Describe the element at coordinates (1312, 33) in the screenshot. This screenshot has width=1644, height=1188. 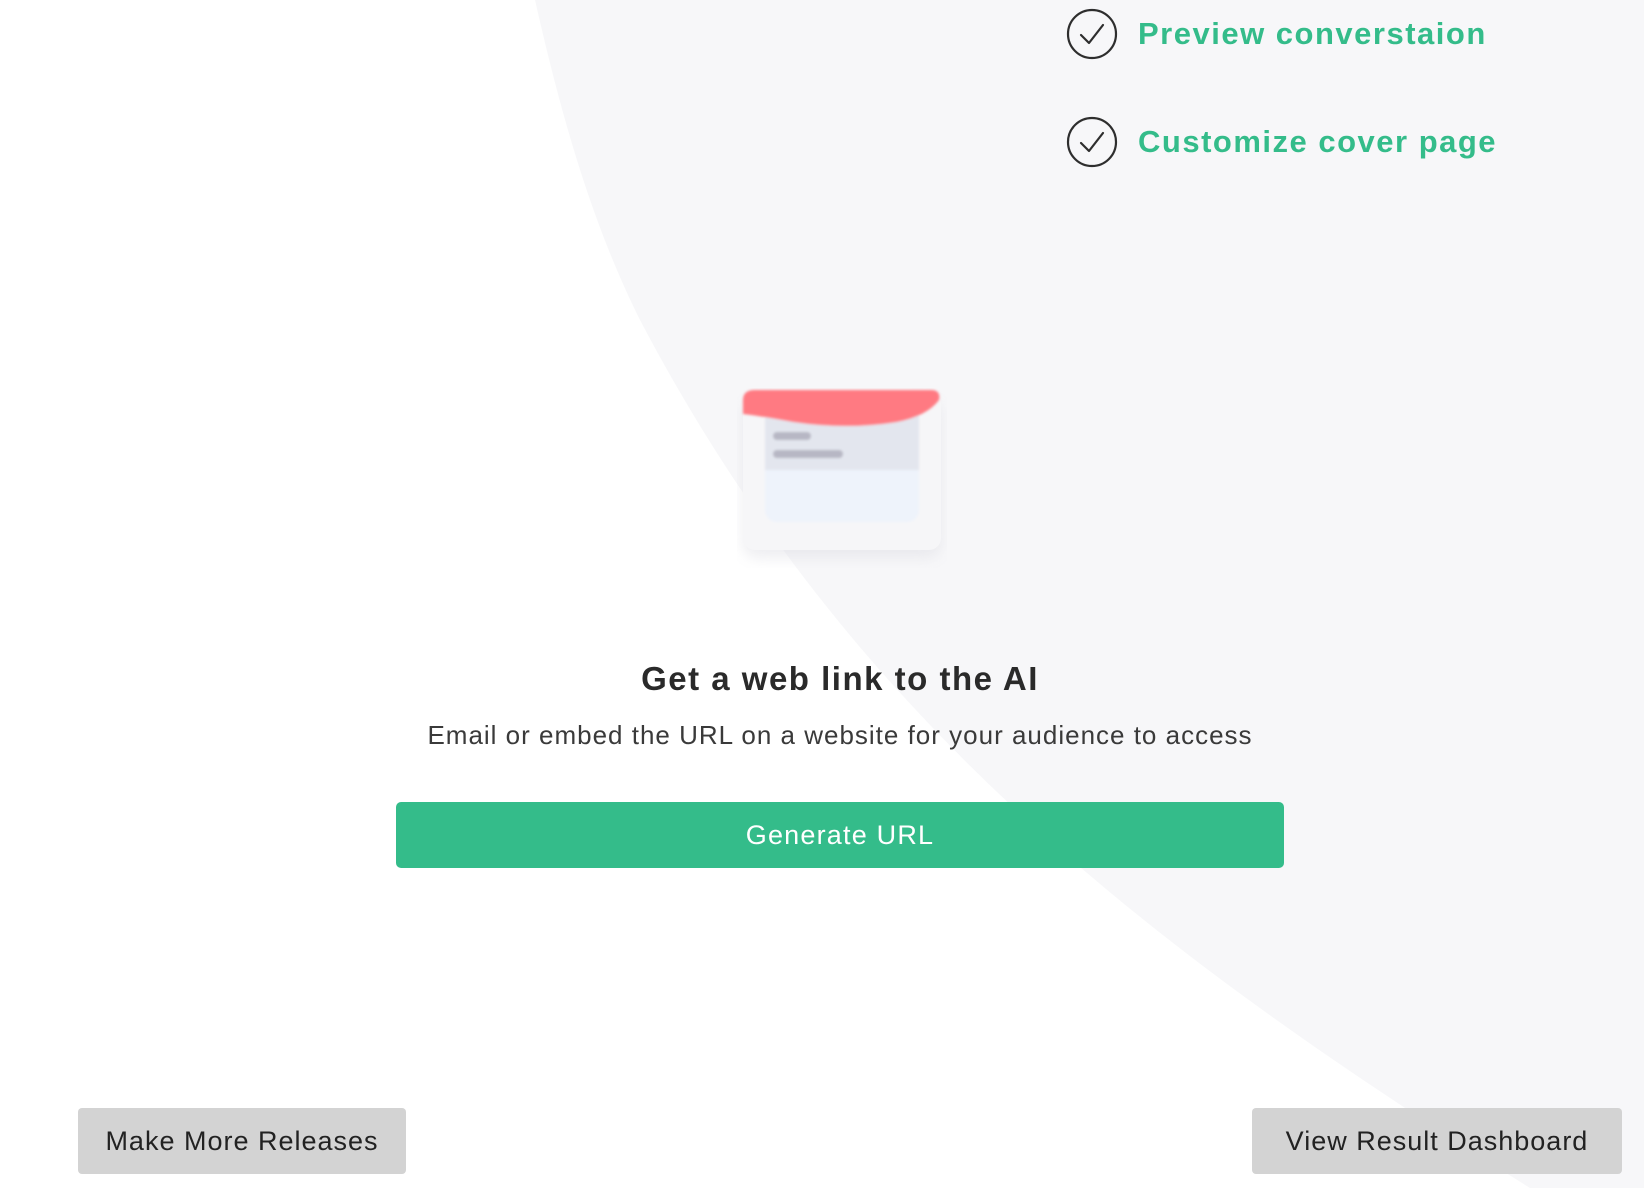
I see `checklist-item-label: Preview converstaion` at that location.